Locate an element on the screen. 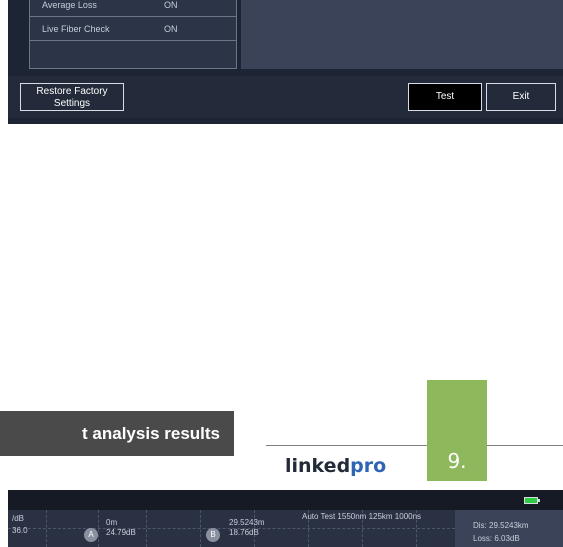 The height and width of the screenshot is (547, 563). test-button: Test is located at coordinates (445, 97).